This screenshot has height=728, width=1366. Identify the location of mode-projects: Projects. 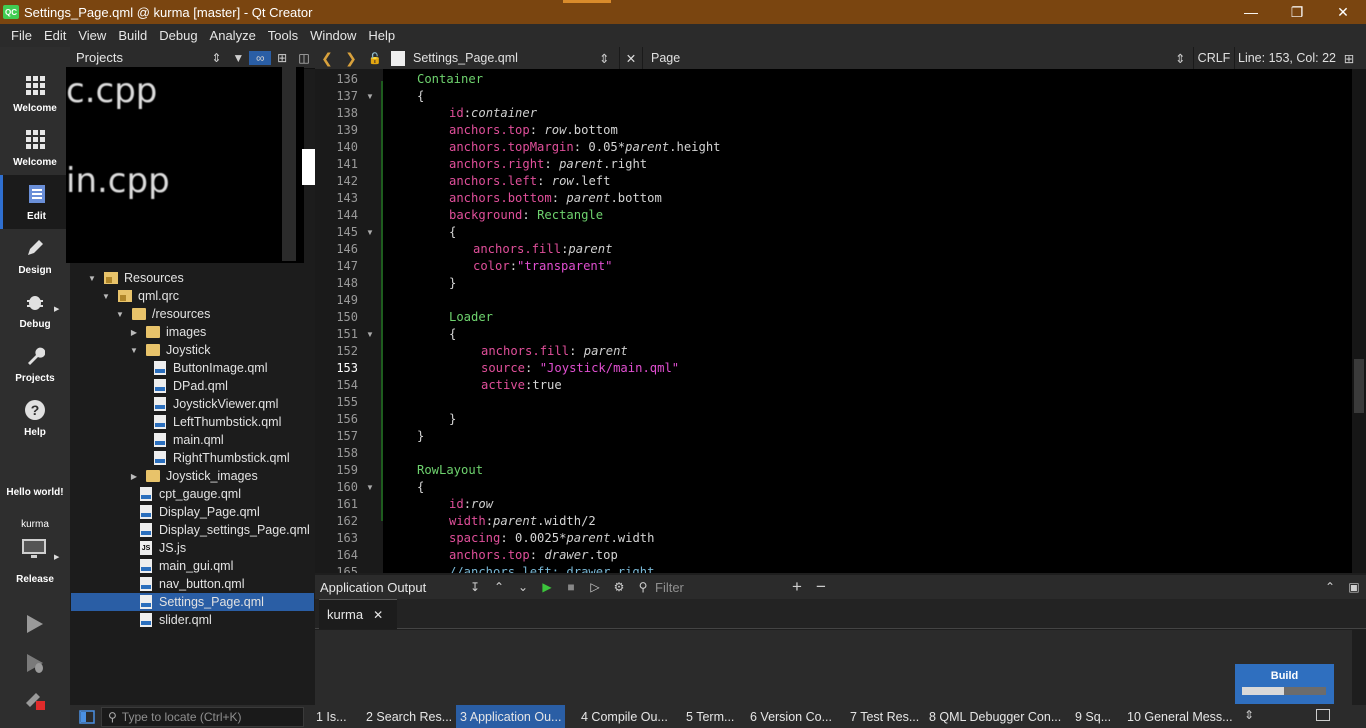
(35, 364).